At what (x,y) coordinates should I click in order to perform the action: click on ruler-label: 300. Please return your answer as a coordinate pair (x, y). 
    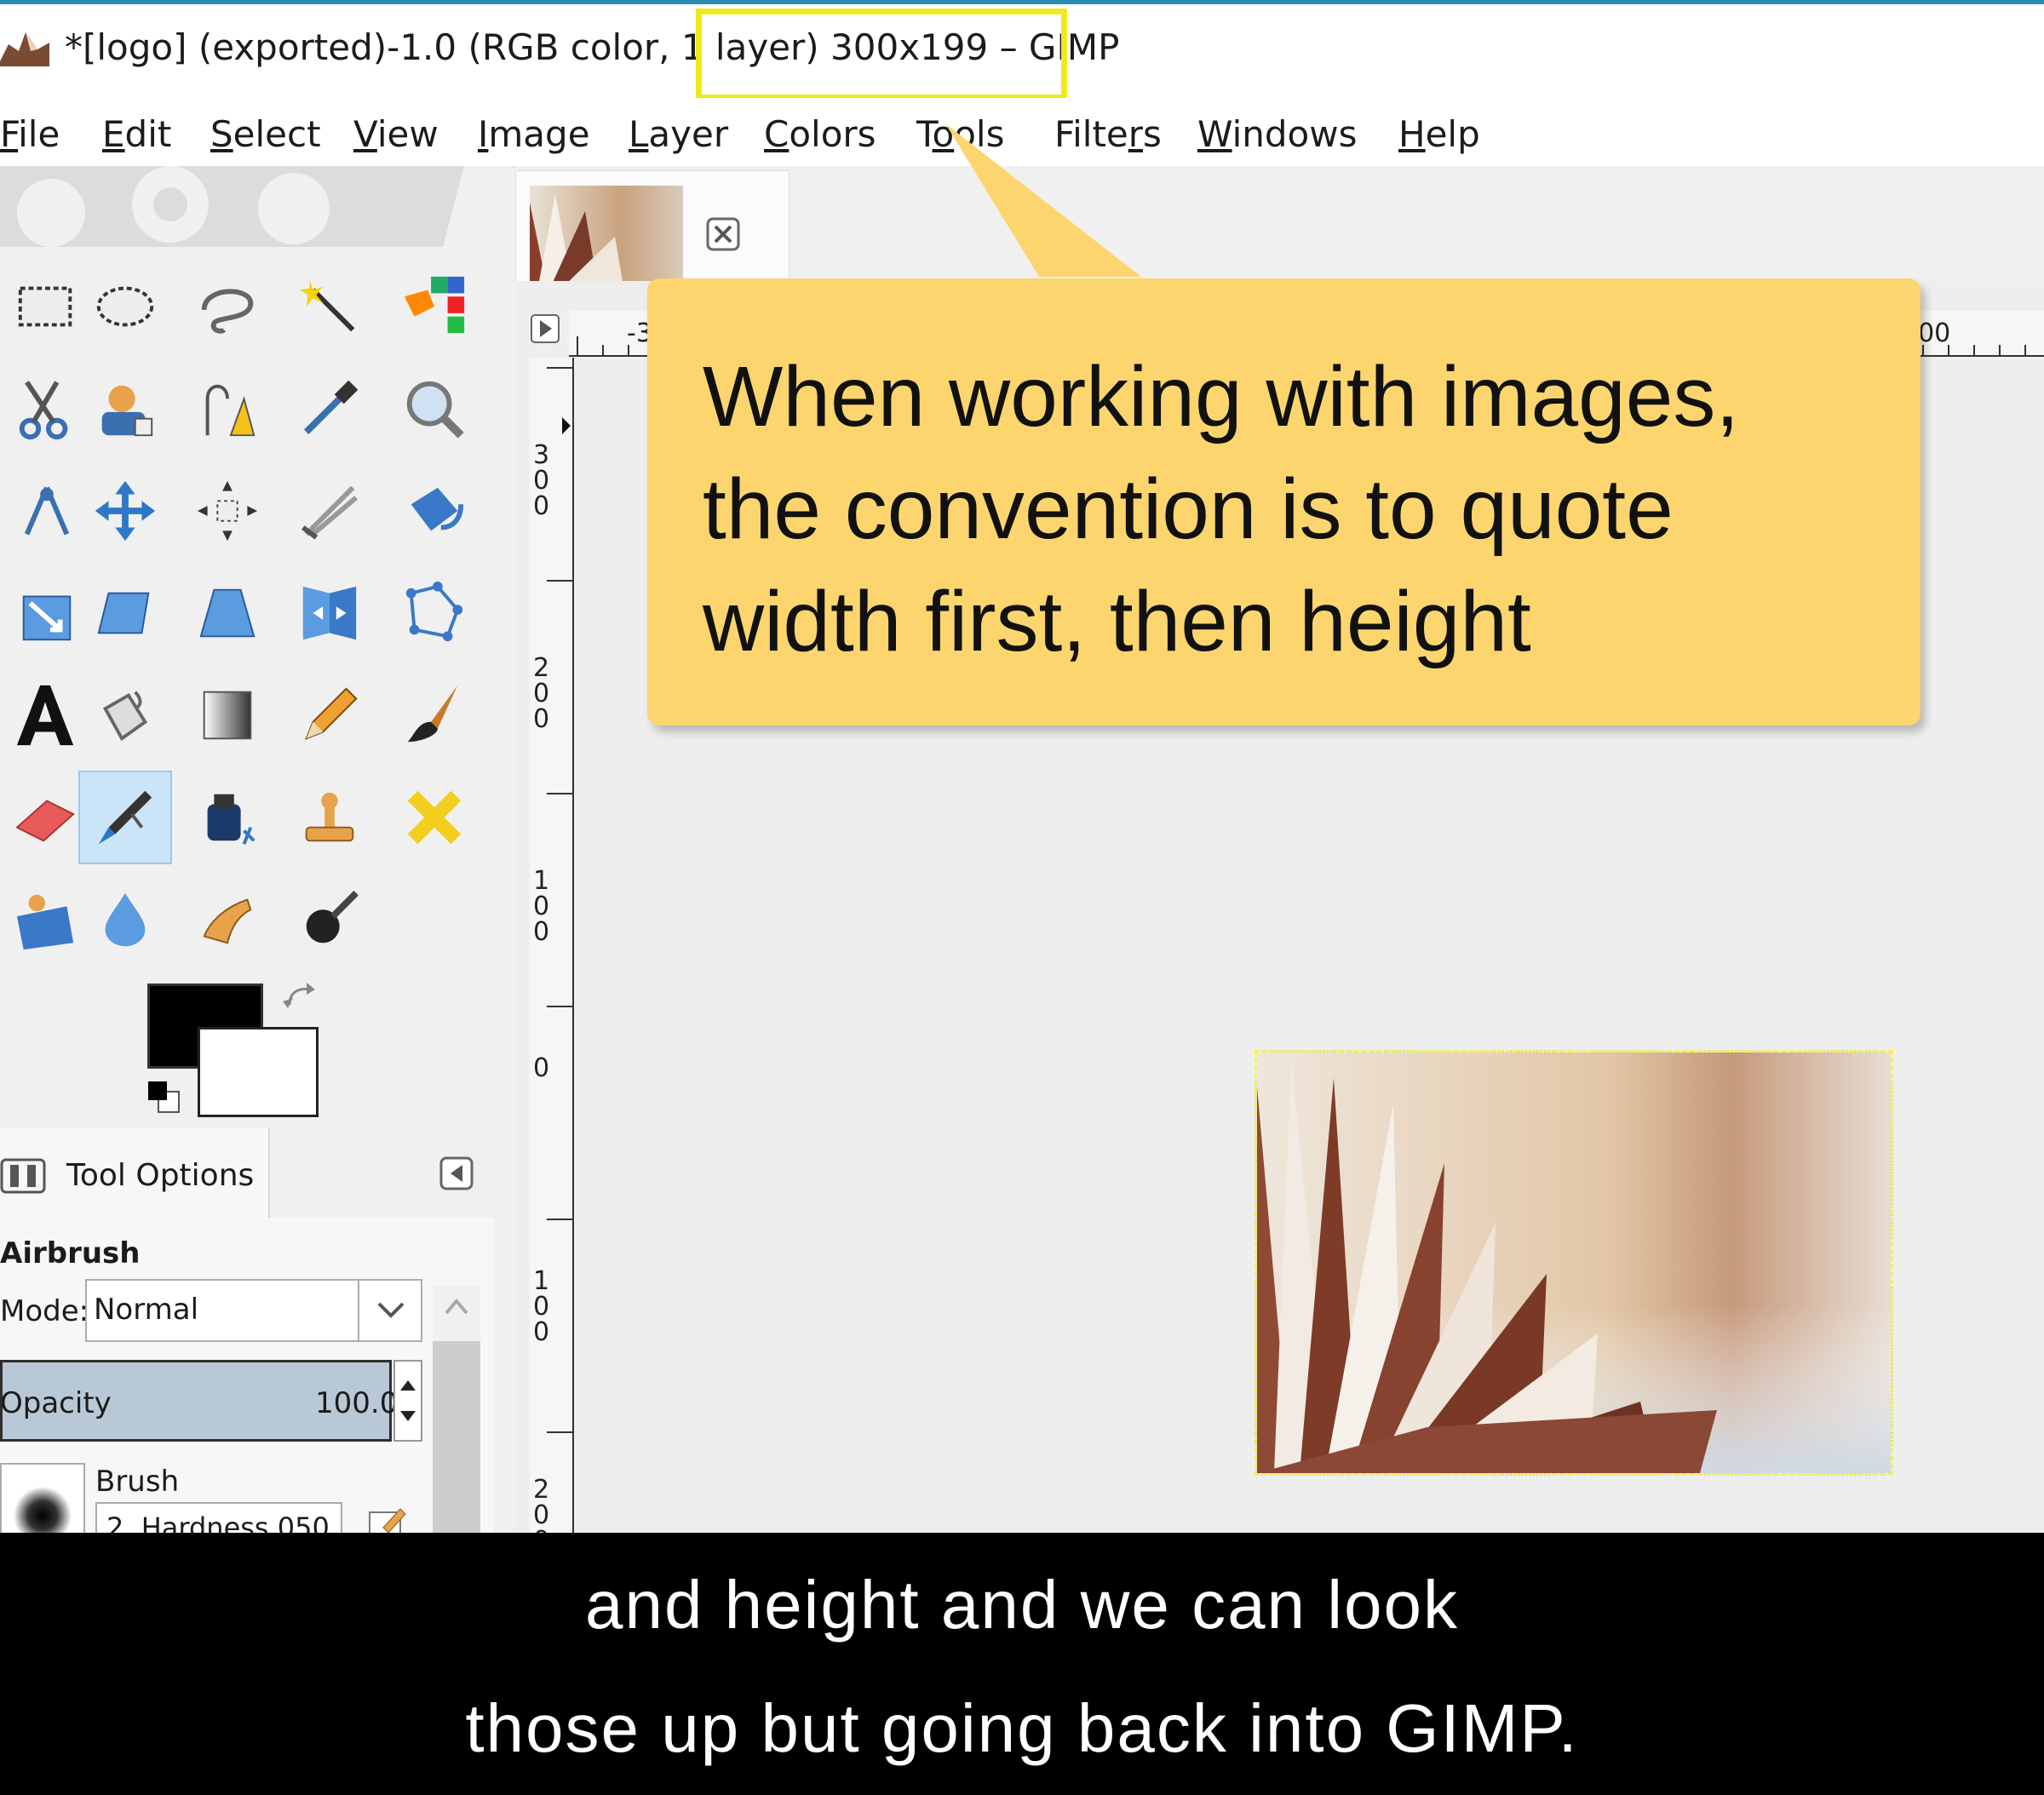
    Looking at the image, I should click on (541, 480).